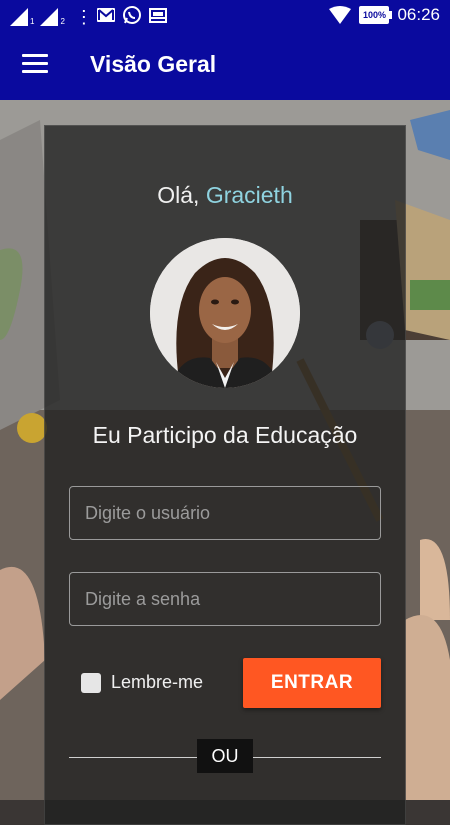  What do you see at coordinates (83, 17) in the screenshot?
I see `overflow-icon: ⋮` at bounding box center [83, 17].